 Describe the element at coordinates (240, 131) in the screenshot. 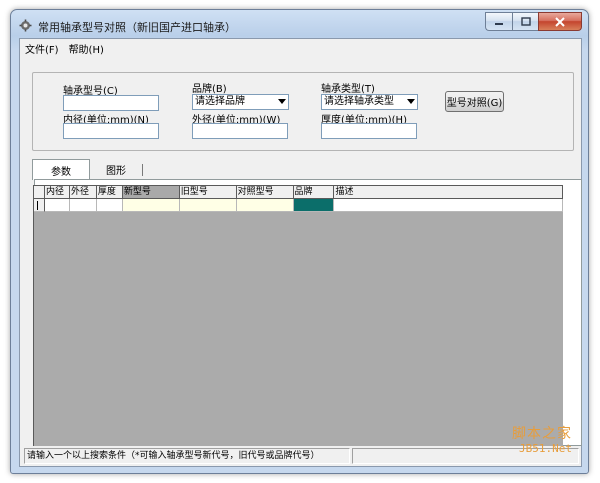

I see `outer-diameter-input` at that location.